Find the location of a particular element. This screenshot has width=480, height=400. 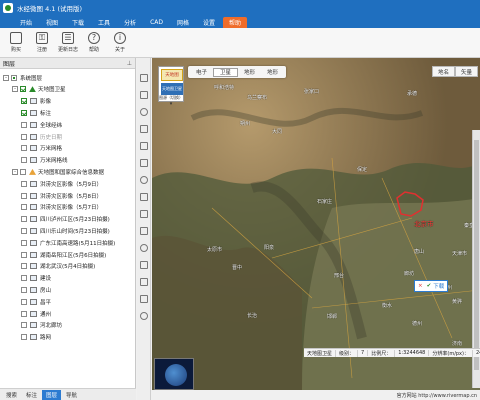

website-link: 官方网站 http://www.rivermap.cn is located at coordinates (437, 395).